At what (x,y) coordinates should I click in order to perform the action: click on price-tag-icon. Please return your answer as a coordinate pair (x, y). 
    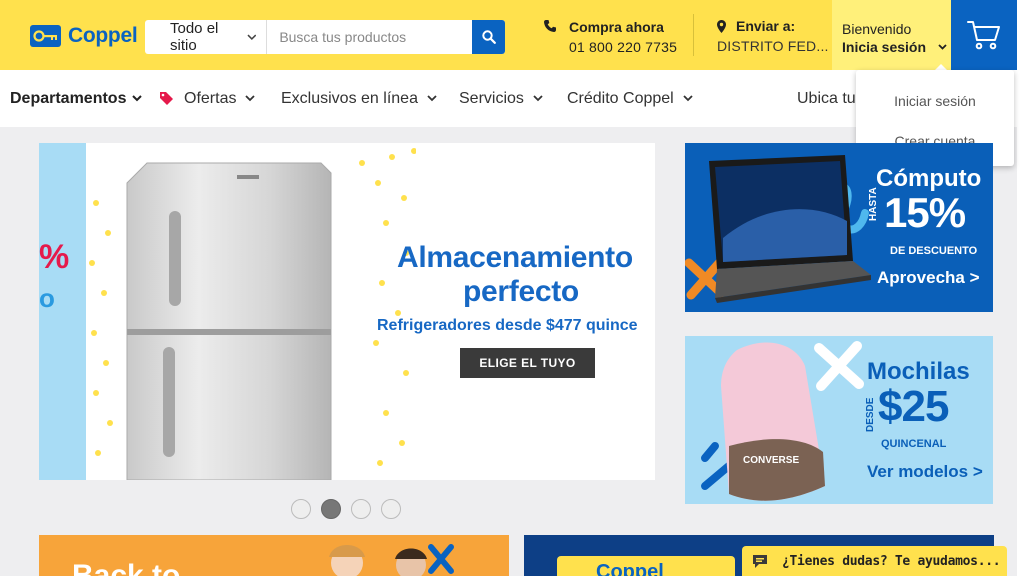
    Looking at the image, I should click on (166, 98).